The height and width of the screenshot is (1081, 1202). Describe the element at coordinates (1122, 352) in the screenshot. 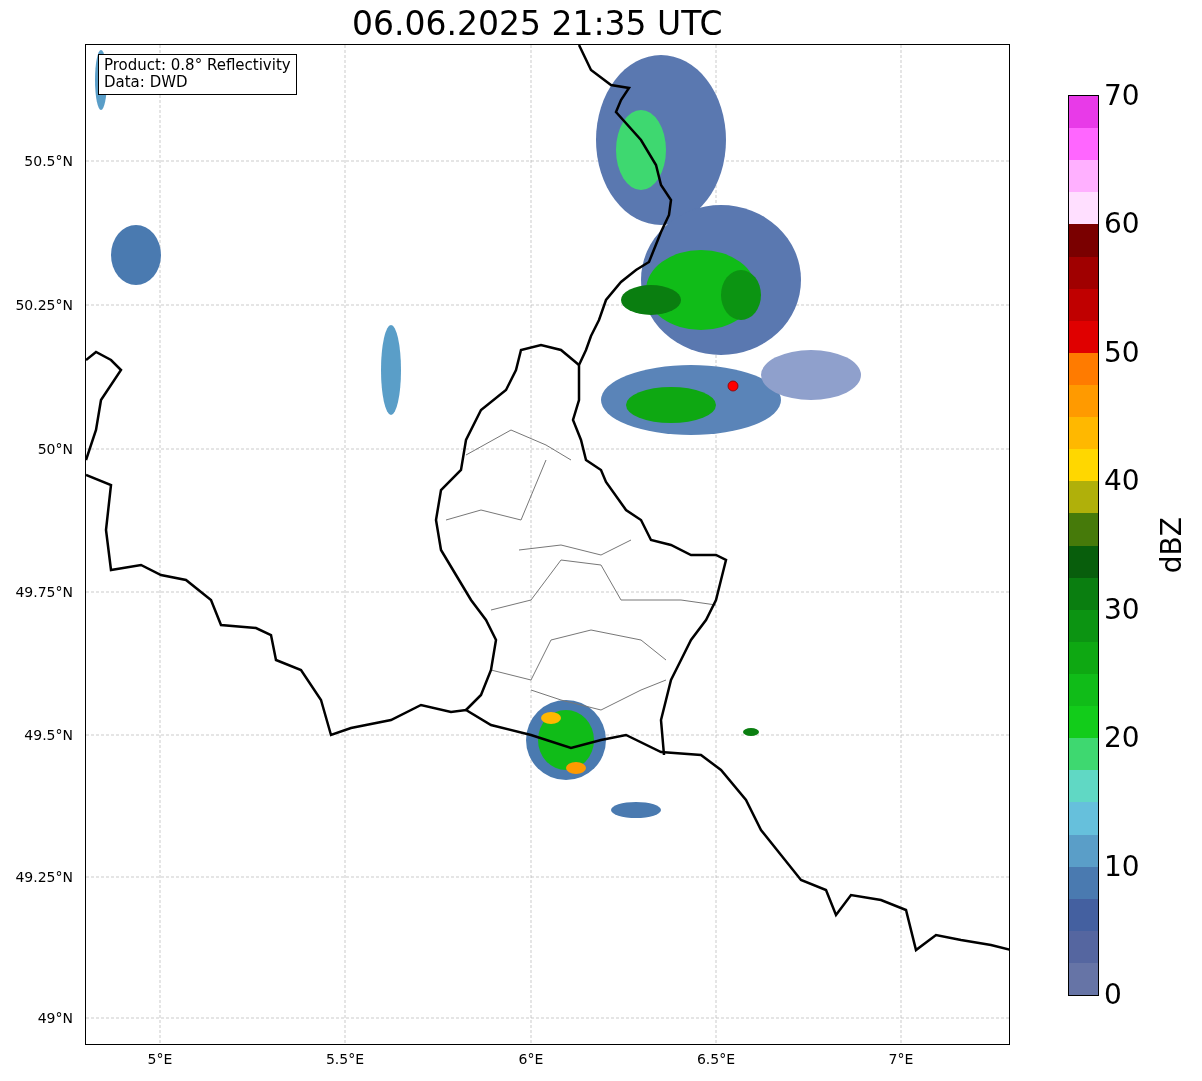

I see `colorbar-tick-label: 50` at that location.